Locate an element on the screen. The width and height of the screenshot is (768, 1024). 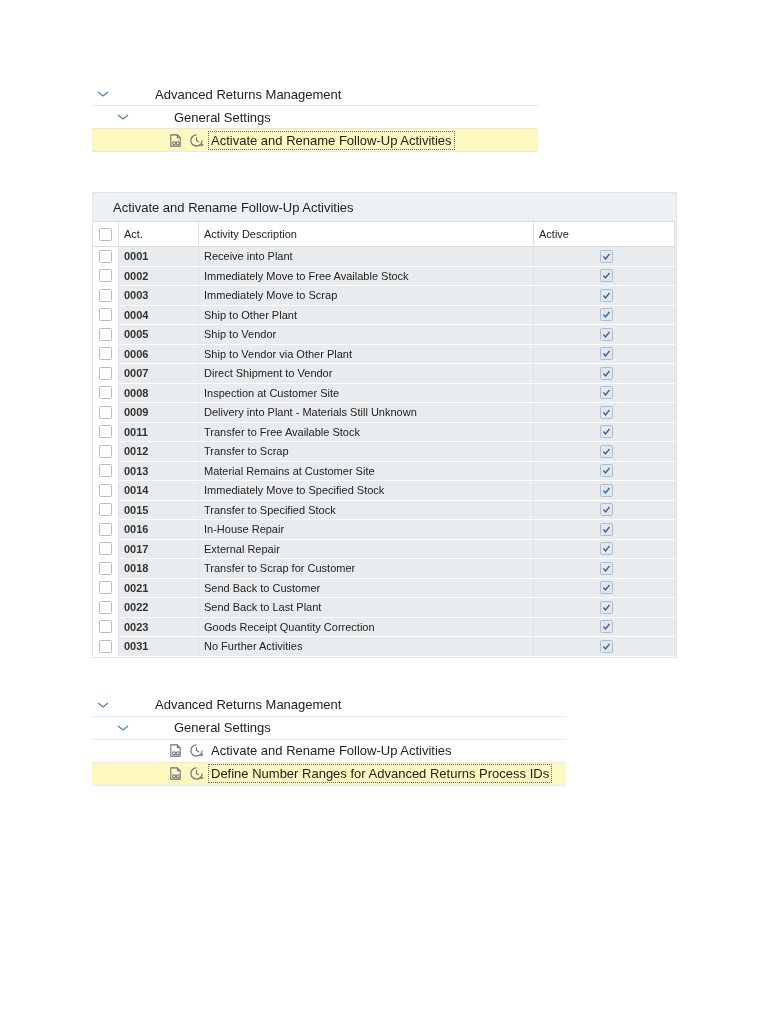
table-cell: Transfer to Specified Stock is located at coordinates (366, 510).